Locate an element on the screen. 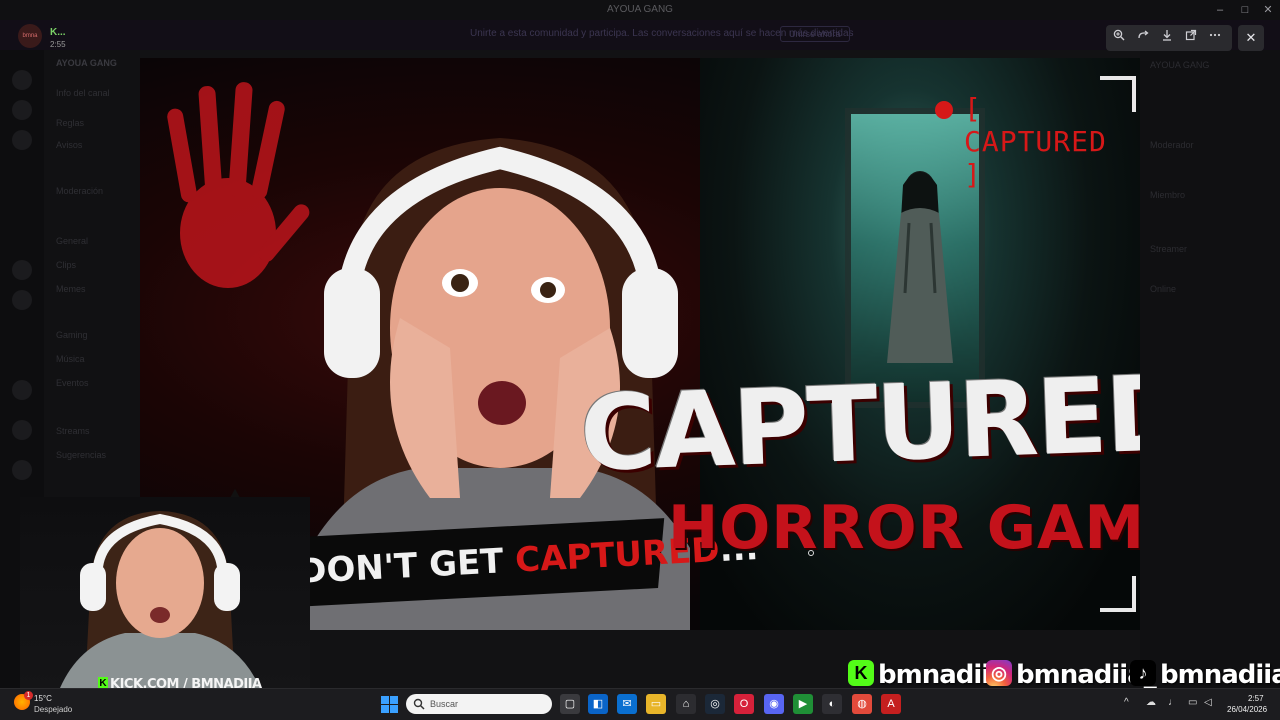 This screenshot has width=1280, height=720. windows-start-icon is located at coordinates (389, 704).